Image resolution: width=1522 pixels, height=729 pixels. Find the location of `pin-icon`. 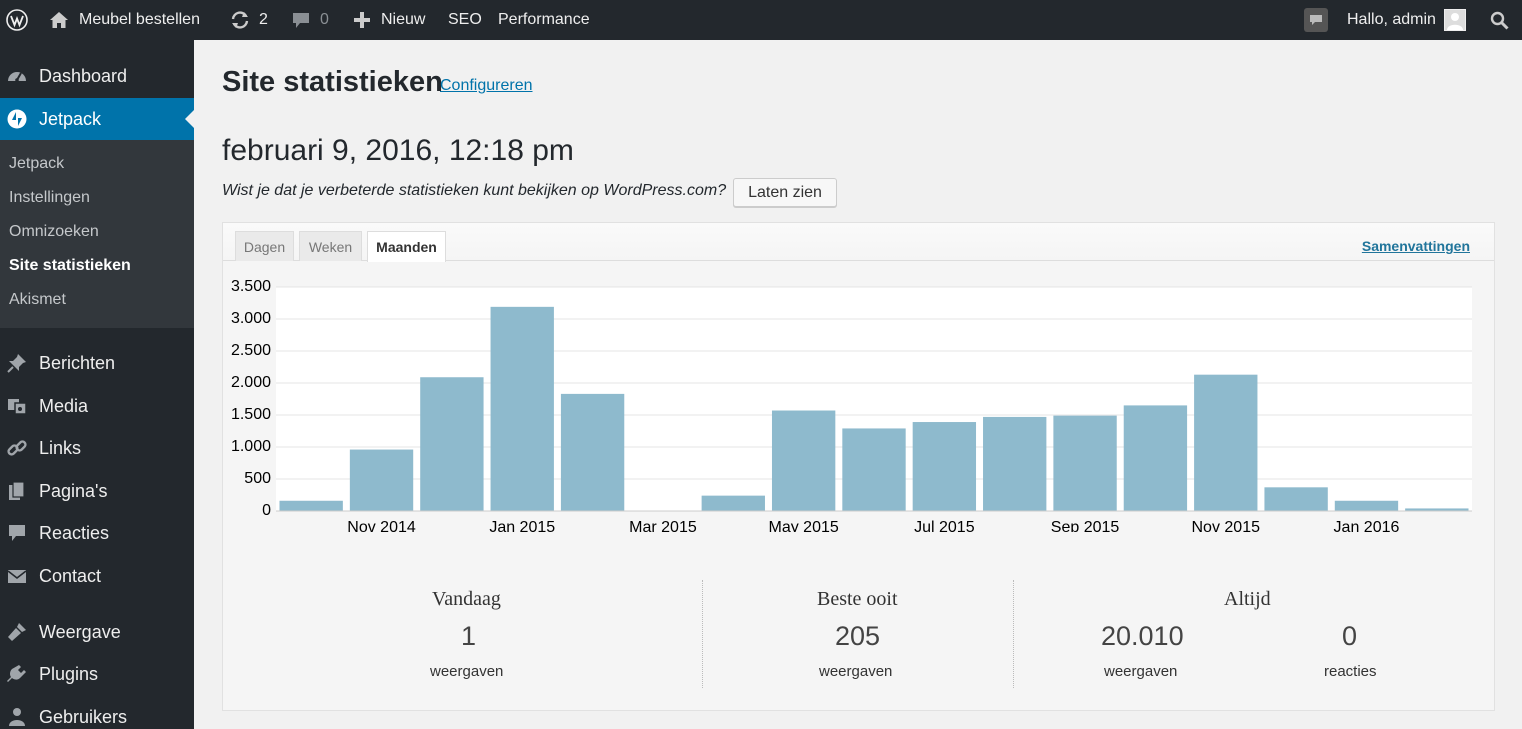

pin-icon is located at coordinates (17, 363).